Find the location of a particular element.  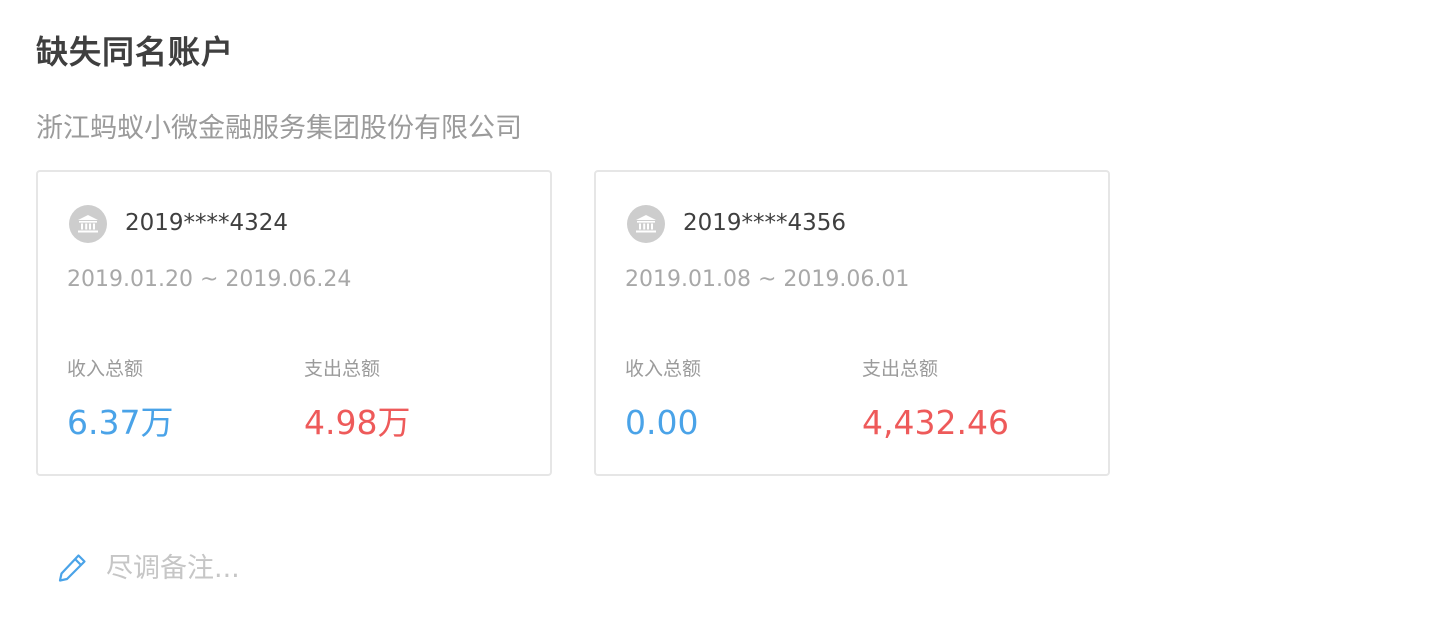

page-title: 缺失同名账户 is located at coordinates (135, 52).